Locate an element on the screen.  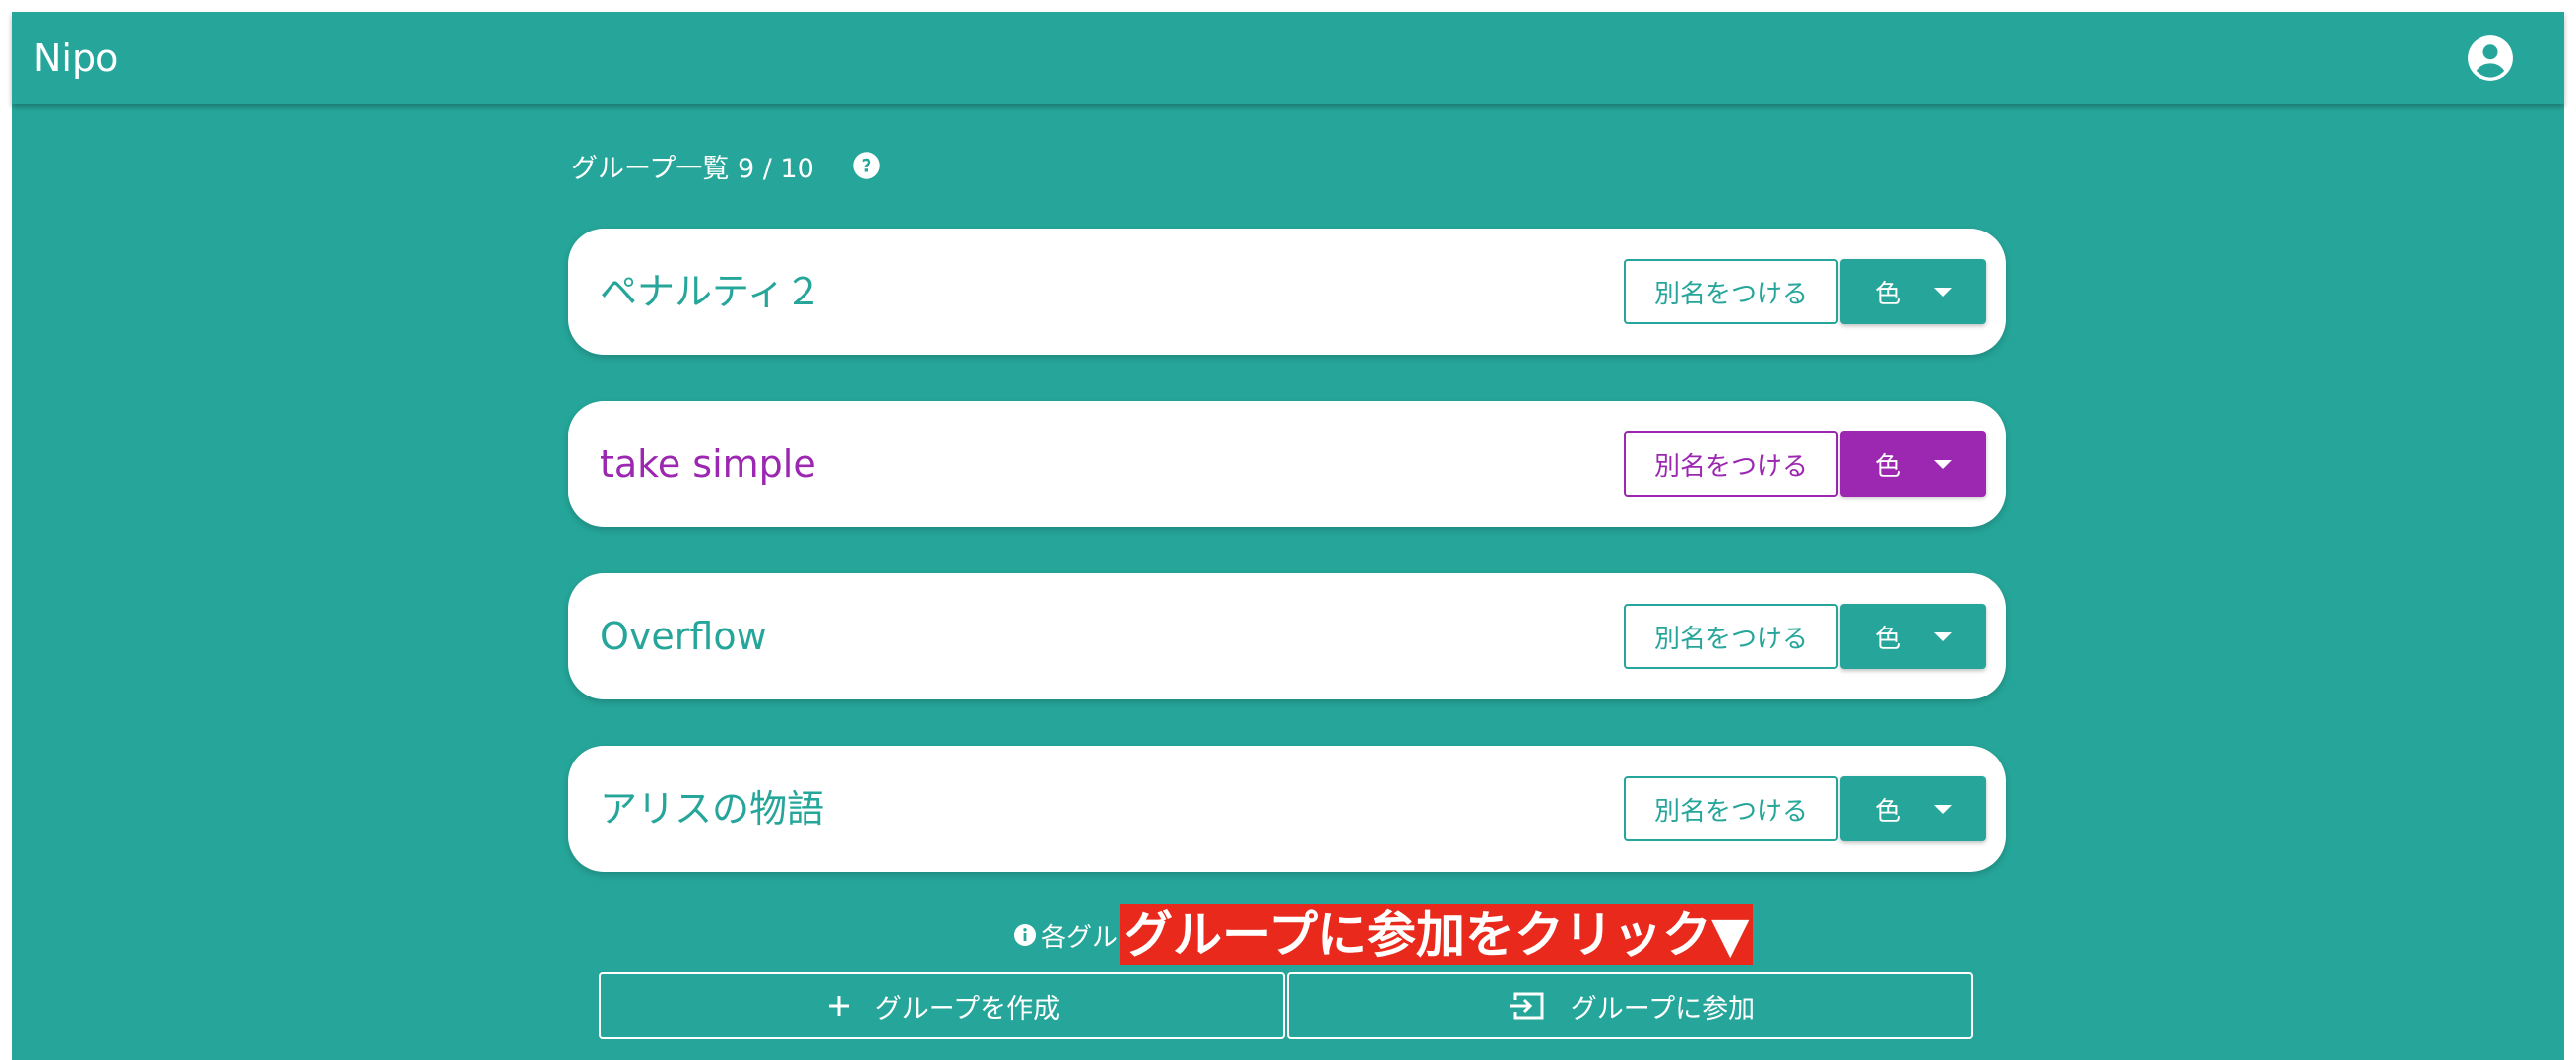
app-title: Nipo is located at coordinates (75, 58).